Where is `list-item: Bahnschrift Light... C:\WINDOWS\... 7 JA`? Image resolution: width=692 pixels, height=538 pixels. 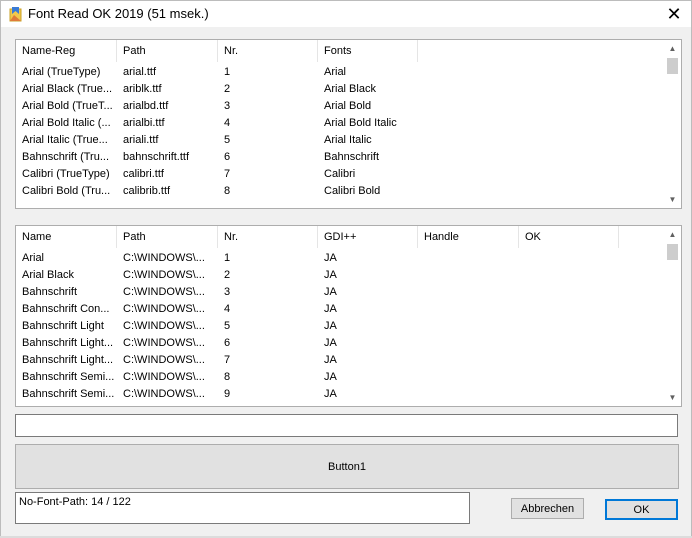
list-item: Bahnschrift Light... C:\WINDOWS\... 7 JA is located at coordinates (340, 360).